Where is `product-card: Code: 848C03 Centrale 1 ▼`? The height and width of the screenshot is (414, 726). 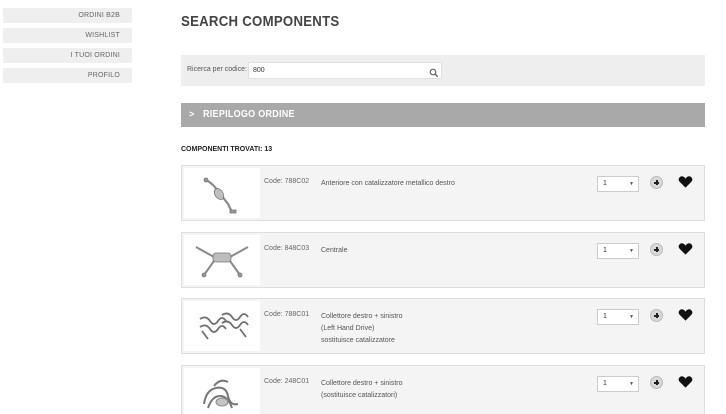 product-card: Code: 848C03 Centrale 1 ▼ is located at coordinates (443, 260).